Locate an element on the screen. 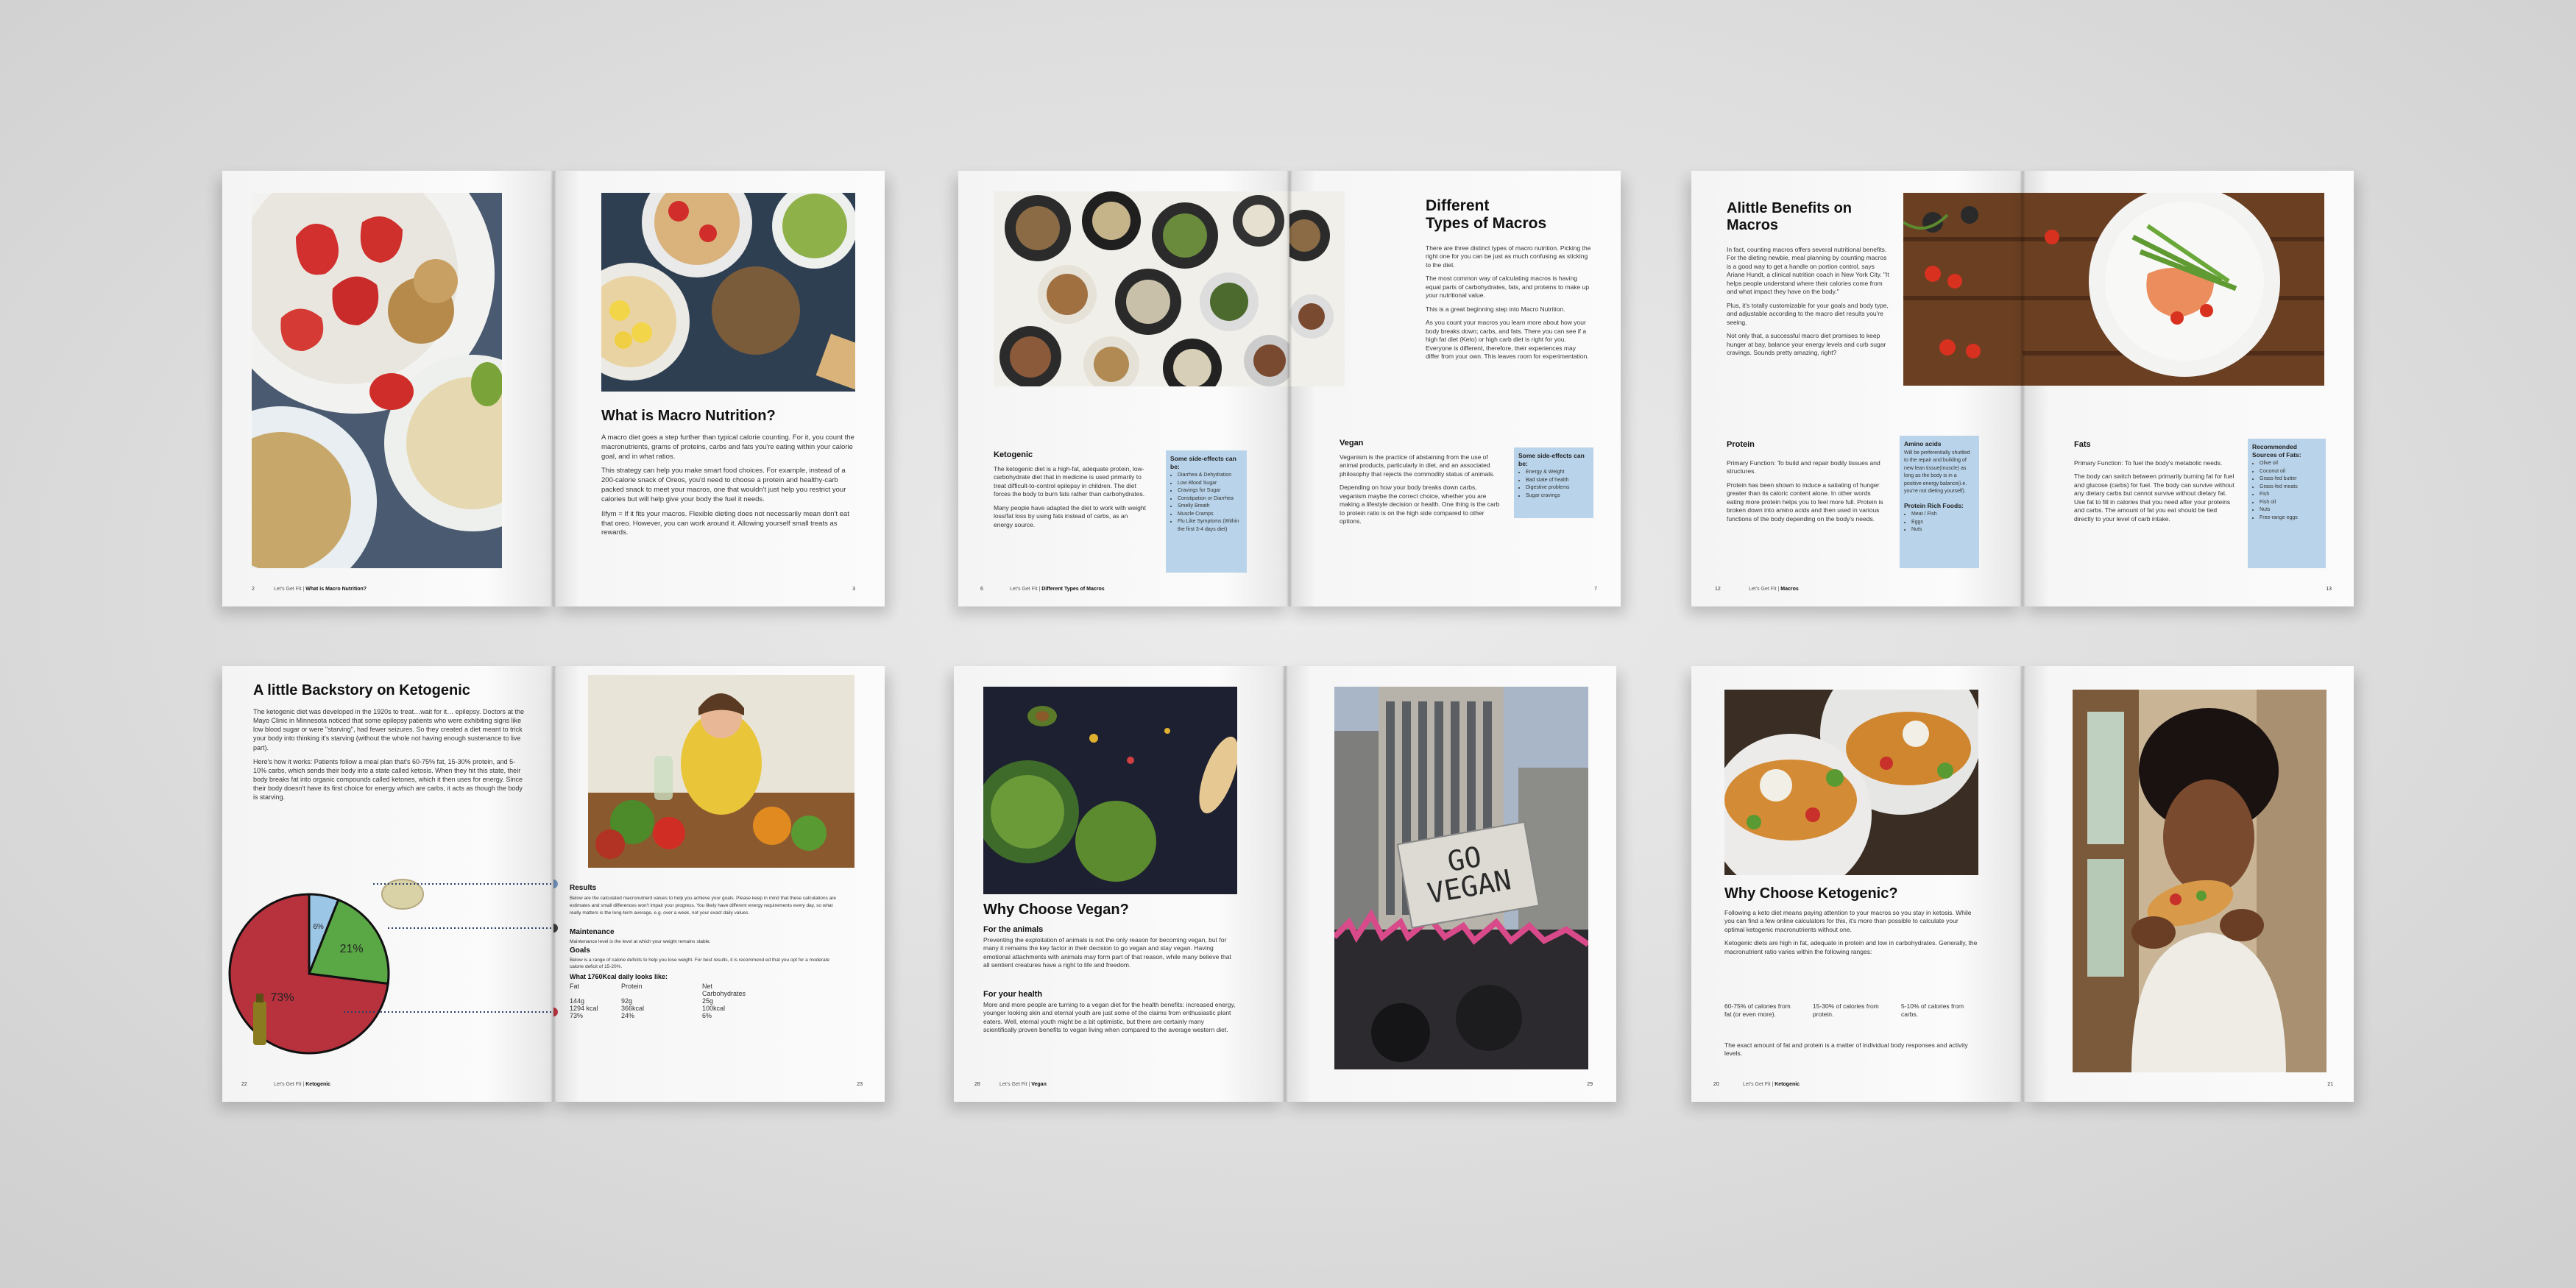  table-cell: 6% is located at coordinates (707, 1015).